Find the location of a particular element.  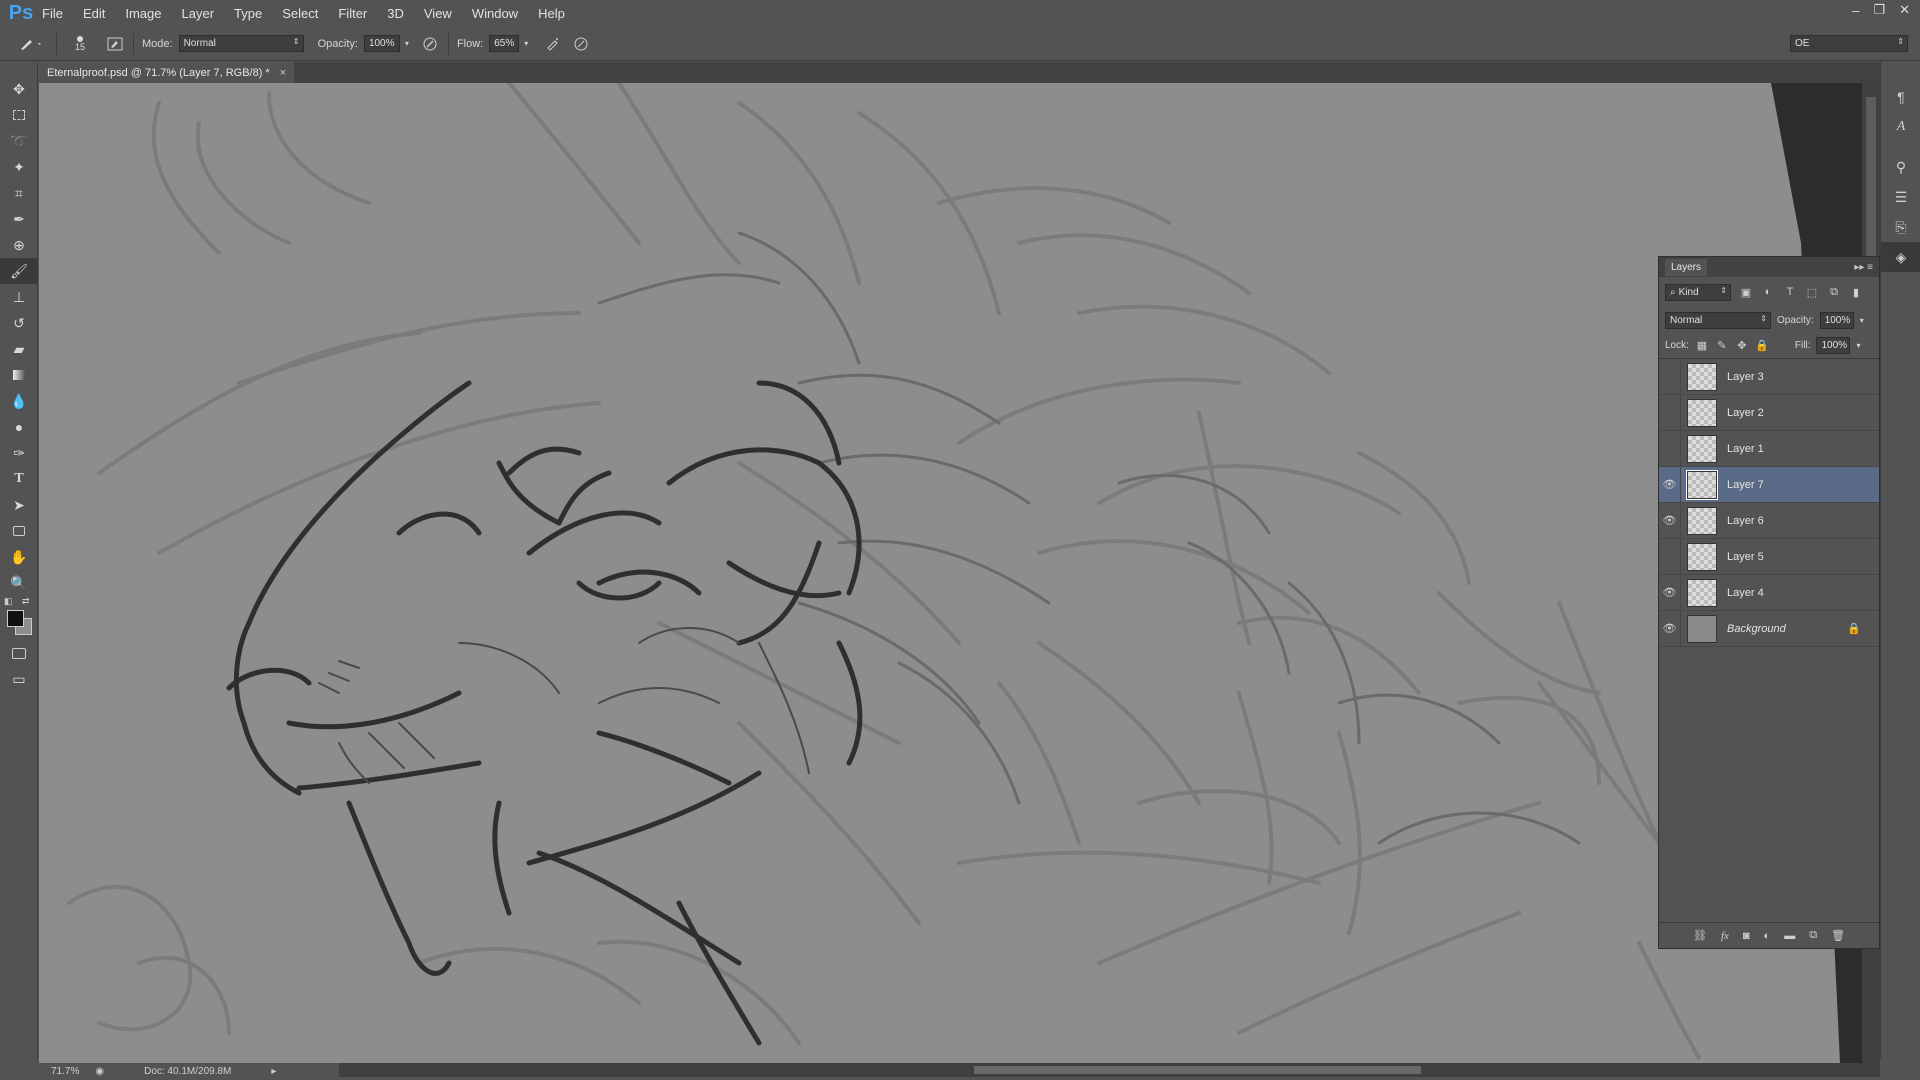

filter-kind-select: ⌕ Kind ⇕ is located at coordinates (1698, 292).